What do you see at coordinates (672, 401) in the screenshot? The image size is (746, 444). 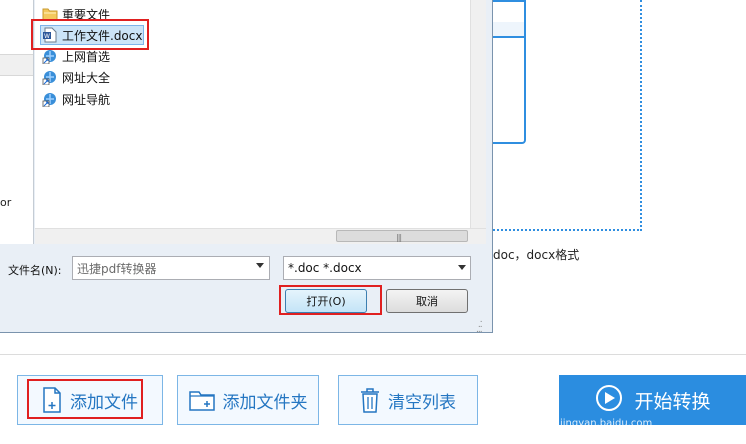 I see `convert-label: 开始转换` at bounding box center [672, 401].